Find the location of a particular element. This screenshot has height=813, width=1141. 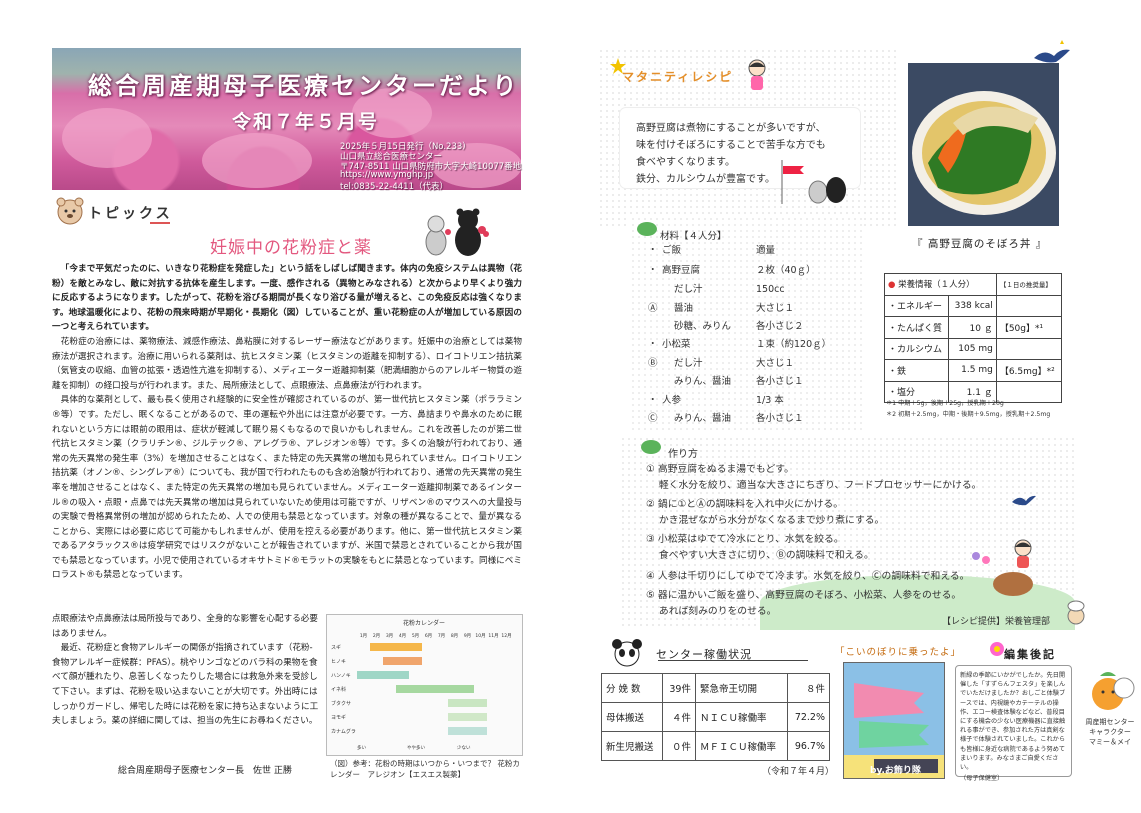

ingredient-name: だし汁 is located at coordinates (688, 363).